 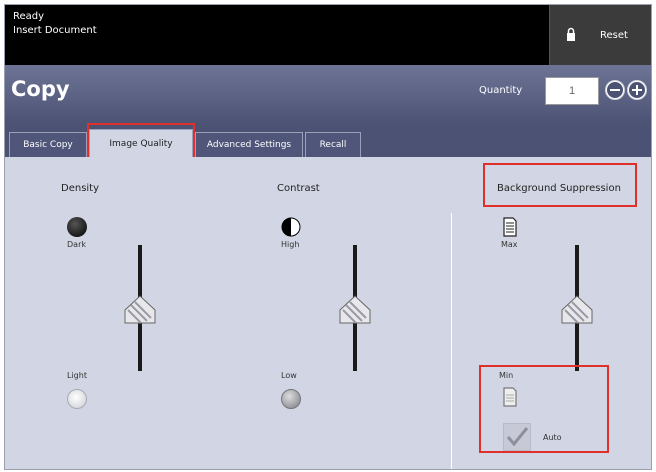 I want to click on background-suppression-bottom-label: Min, so click(x=506, y=375).